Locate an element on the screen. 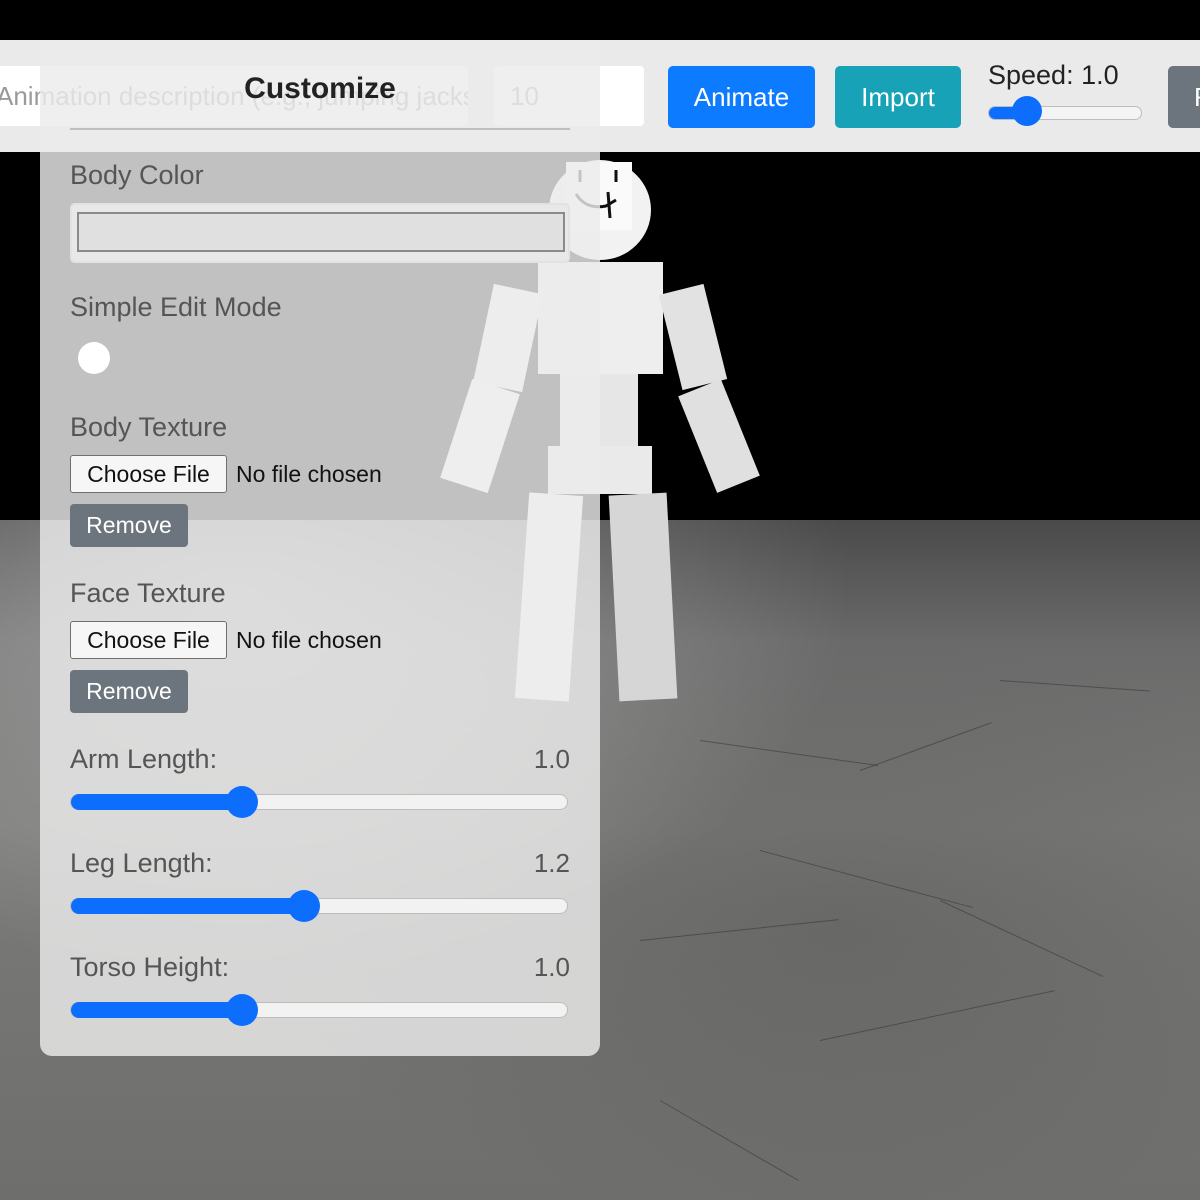 Image resolution: width=1200 pixels, height=1200 pixels. body-color-picker is located at coordinates (320, 233).